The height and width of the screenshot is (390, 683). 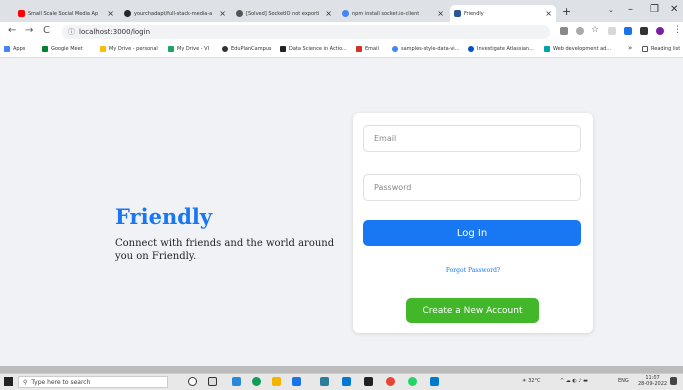 What do you see at coordinates (474, 13) in the screenshot?
I see `tab-title: Friendly` at bounding box center [474, 13].